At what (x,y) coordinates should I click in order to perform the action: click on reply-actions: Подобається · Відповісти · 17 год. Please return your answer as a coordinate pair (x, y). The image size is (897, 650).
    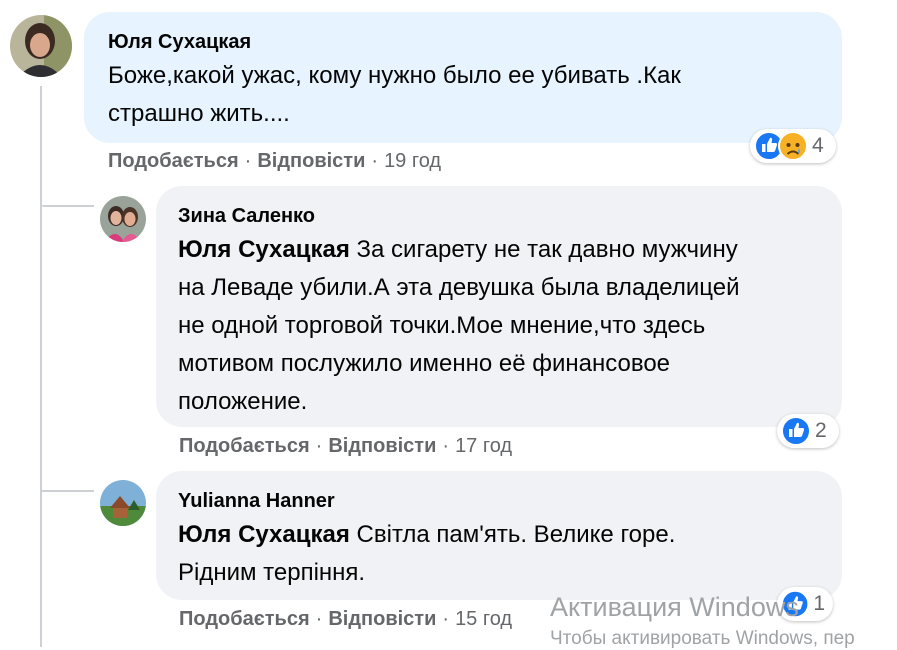
    Looking at the image, I should click on (345, 446).